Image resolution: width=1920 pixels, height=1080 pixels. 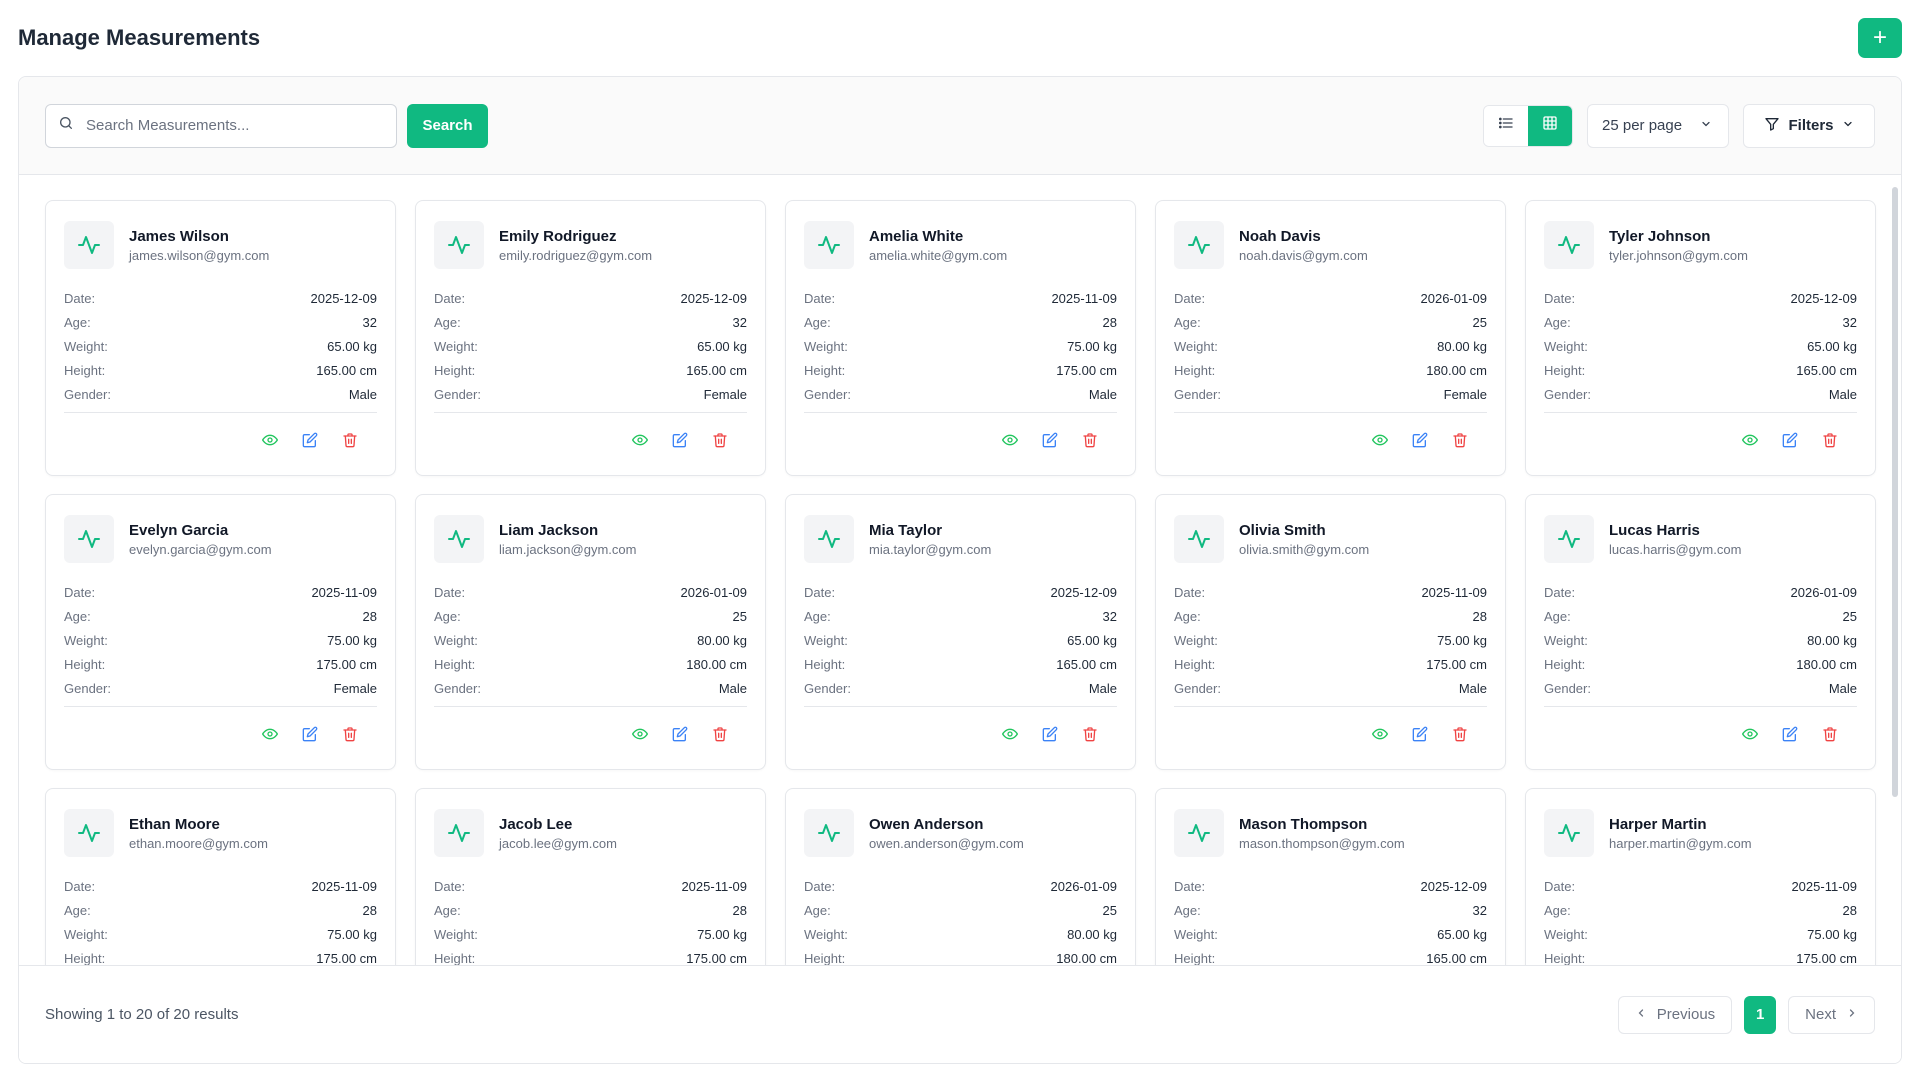 What do you see at coordinates (1880, 38) in the screenshot?
I see `add-measurement-button: +` at bounding box center [1880, 38].